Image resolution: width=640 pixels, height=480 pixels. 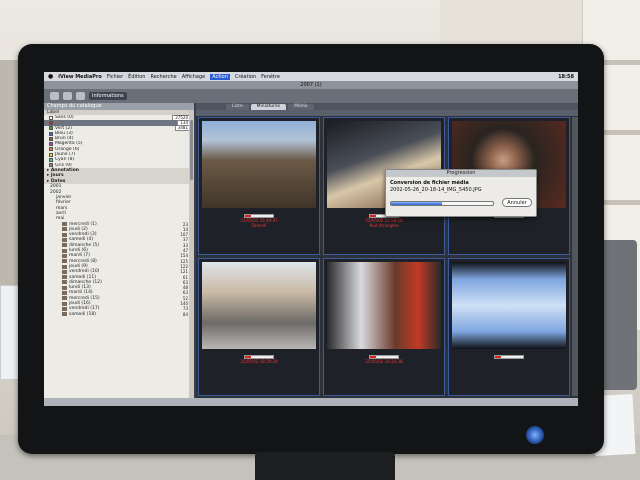 What do you see at coordinates (185, 314) in the screenshot?
I see `tree-count: 84` at bounding box center [185, 314].